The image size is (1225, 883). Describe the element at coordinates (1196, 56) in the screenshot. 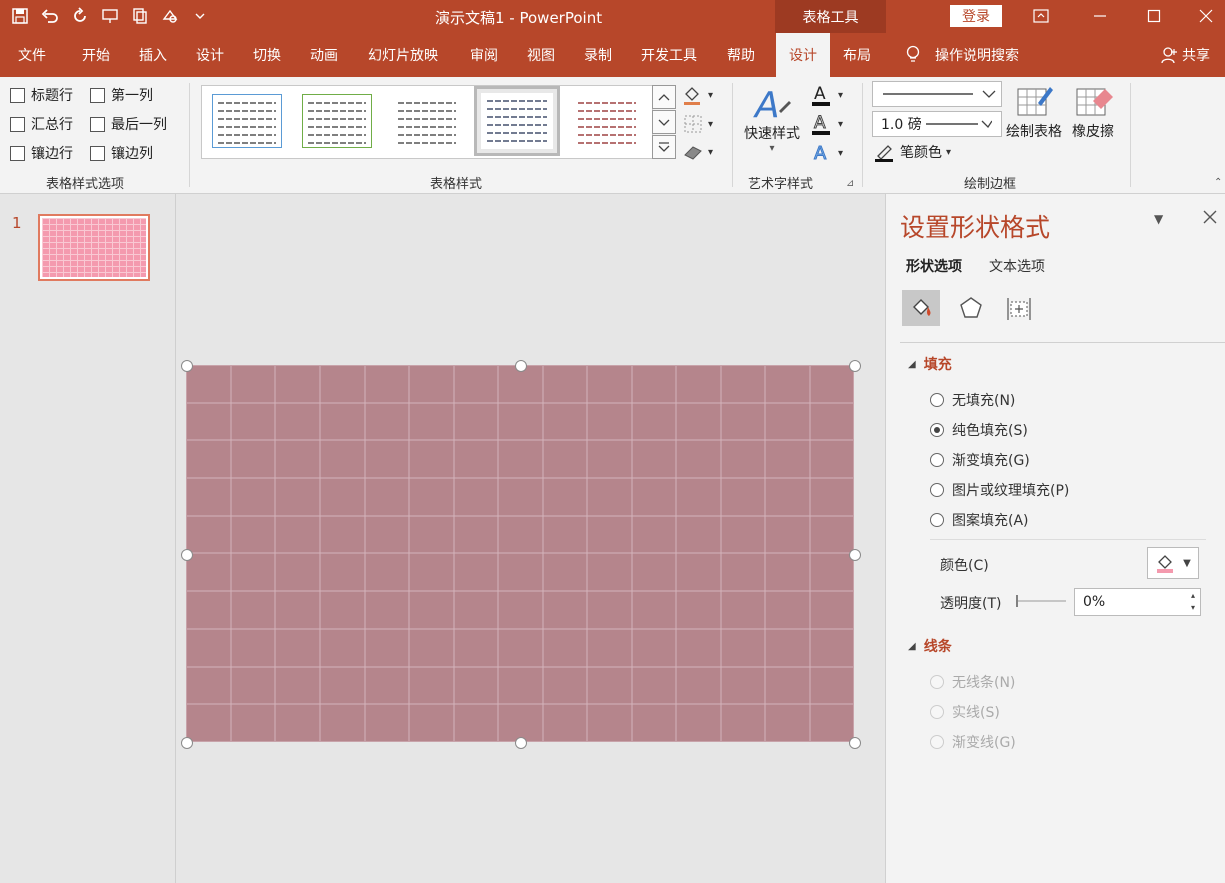

I see `share-label: 共享` at that location.